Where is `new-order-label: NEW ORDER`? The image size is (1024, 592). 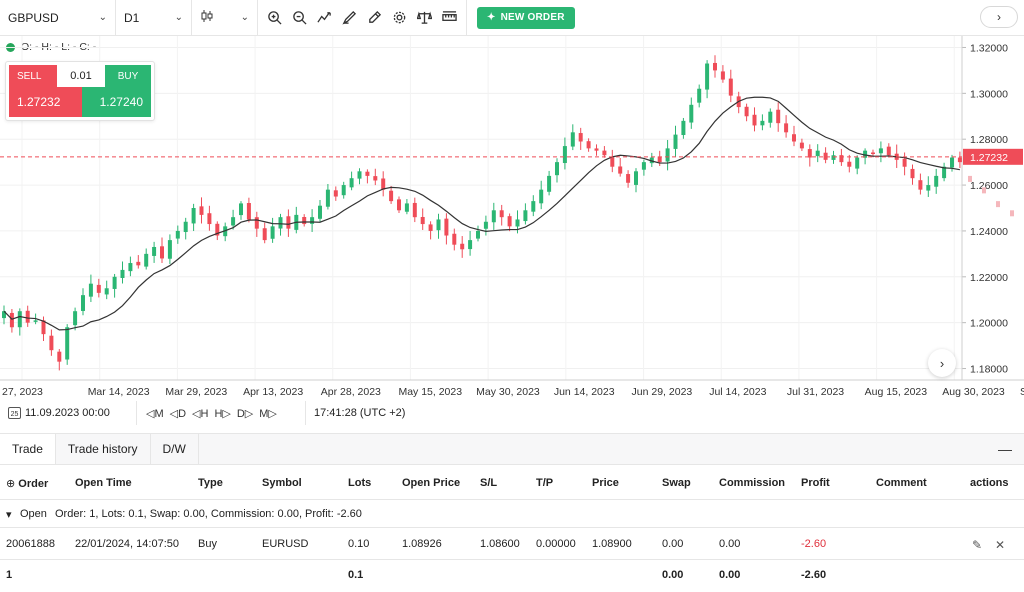 new-order-label: NEW ORDER is located at coordinates (532, 17).